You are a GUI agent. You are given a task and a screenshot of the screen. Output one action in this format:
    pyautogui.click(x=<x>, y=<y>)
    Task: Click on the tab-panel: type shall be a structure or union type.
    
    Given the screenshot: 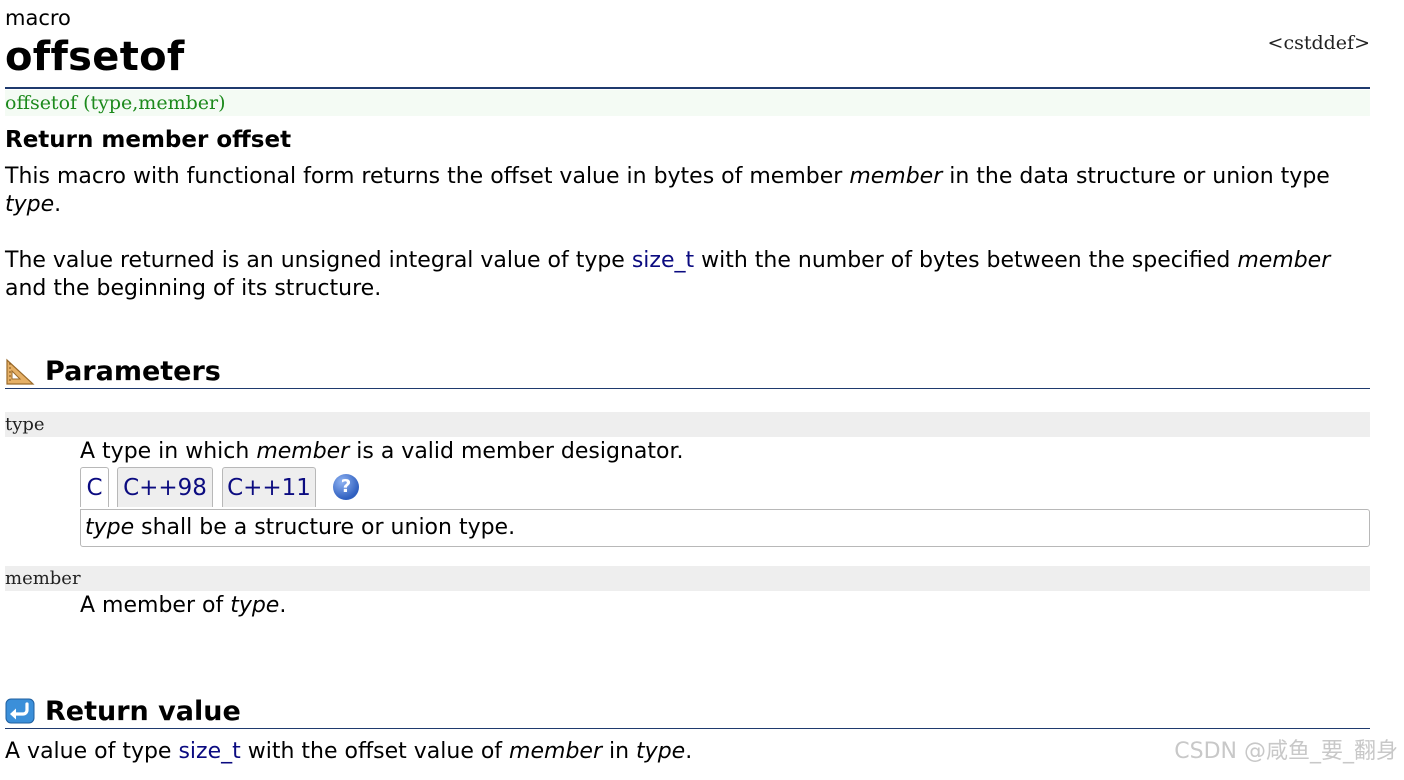 What is the action you would take?
    pyautogui.click(x=725, y=528)
    